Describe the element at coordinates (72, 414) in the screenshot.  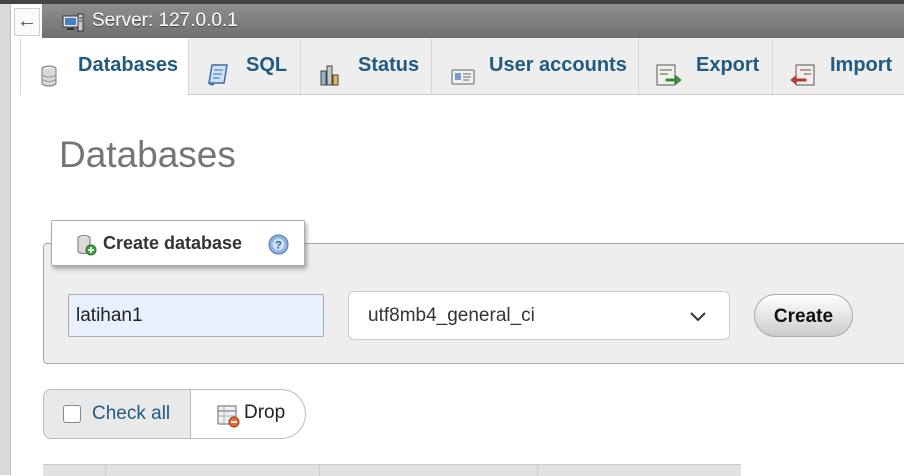
I see `check-all-checkbox` at that location.